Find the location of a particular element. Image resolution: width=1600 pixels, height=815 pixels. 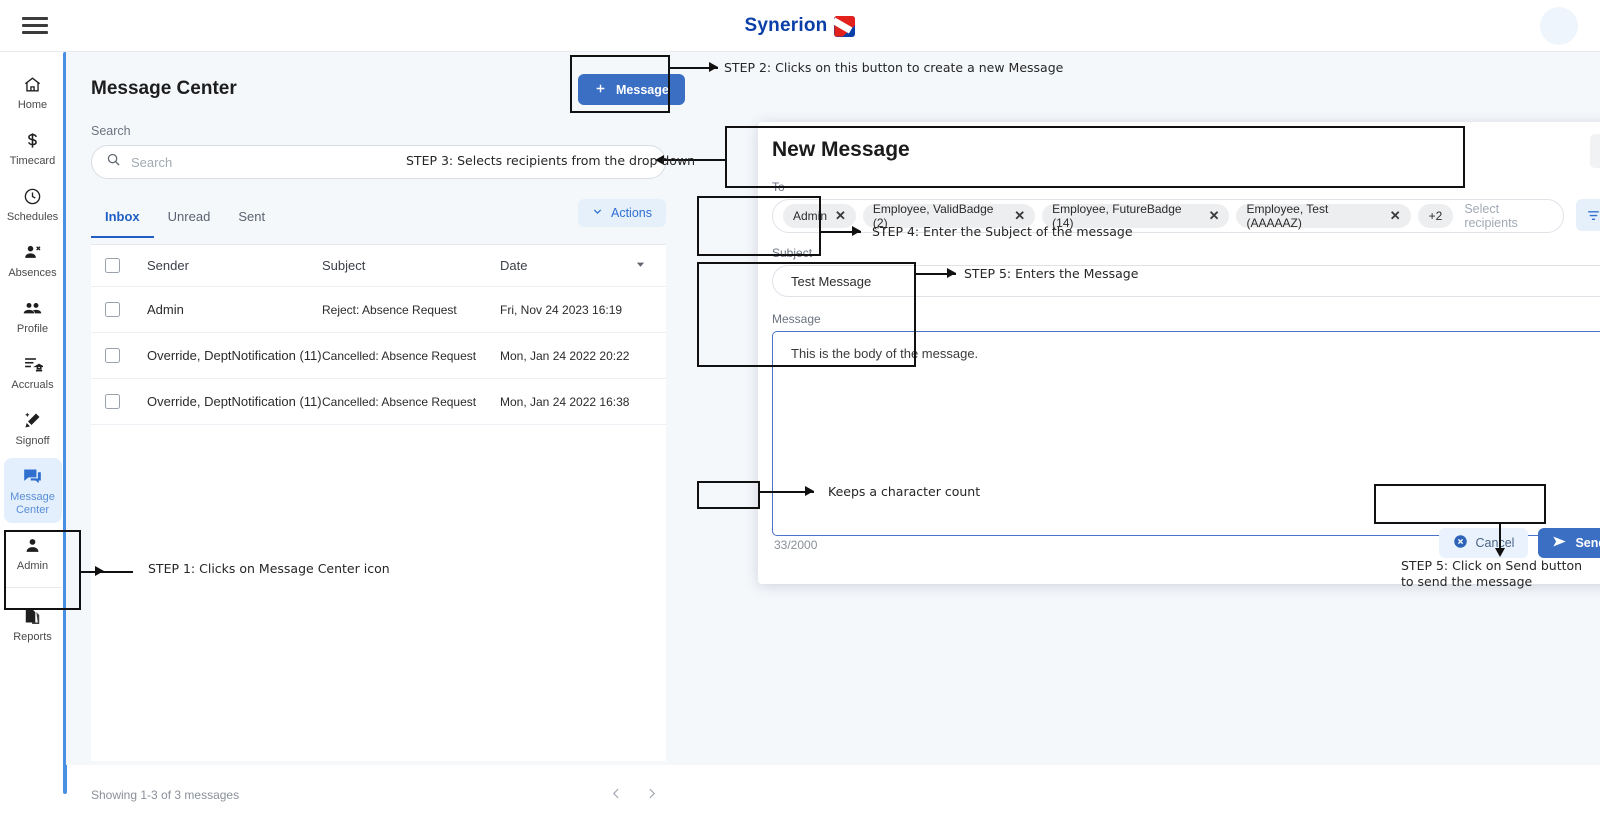

subject-field: Subject Test Message is located at coordinates (1186, 271).